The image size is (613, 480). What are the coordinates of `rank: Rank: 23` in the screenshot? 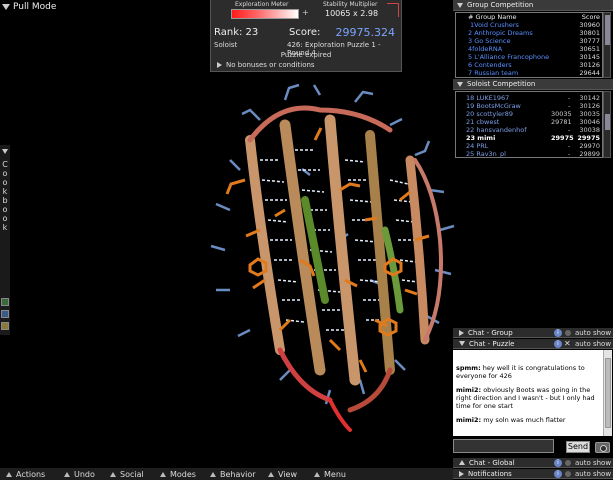 It's located at (236, 32).